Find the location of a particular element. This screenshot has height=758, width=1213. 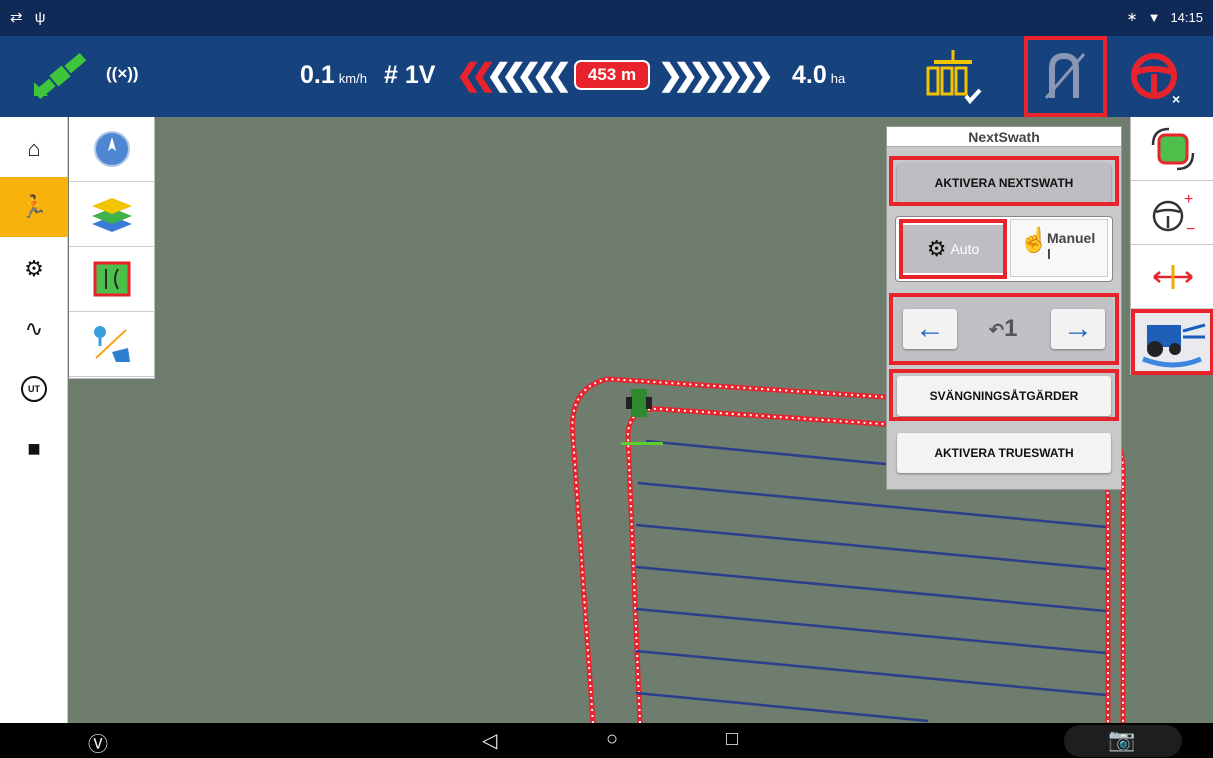

speed-readout: 0.1 km/h is located at coordinates (333, 75).